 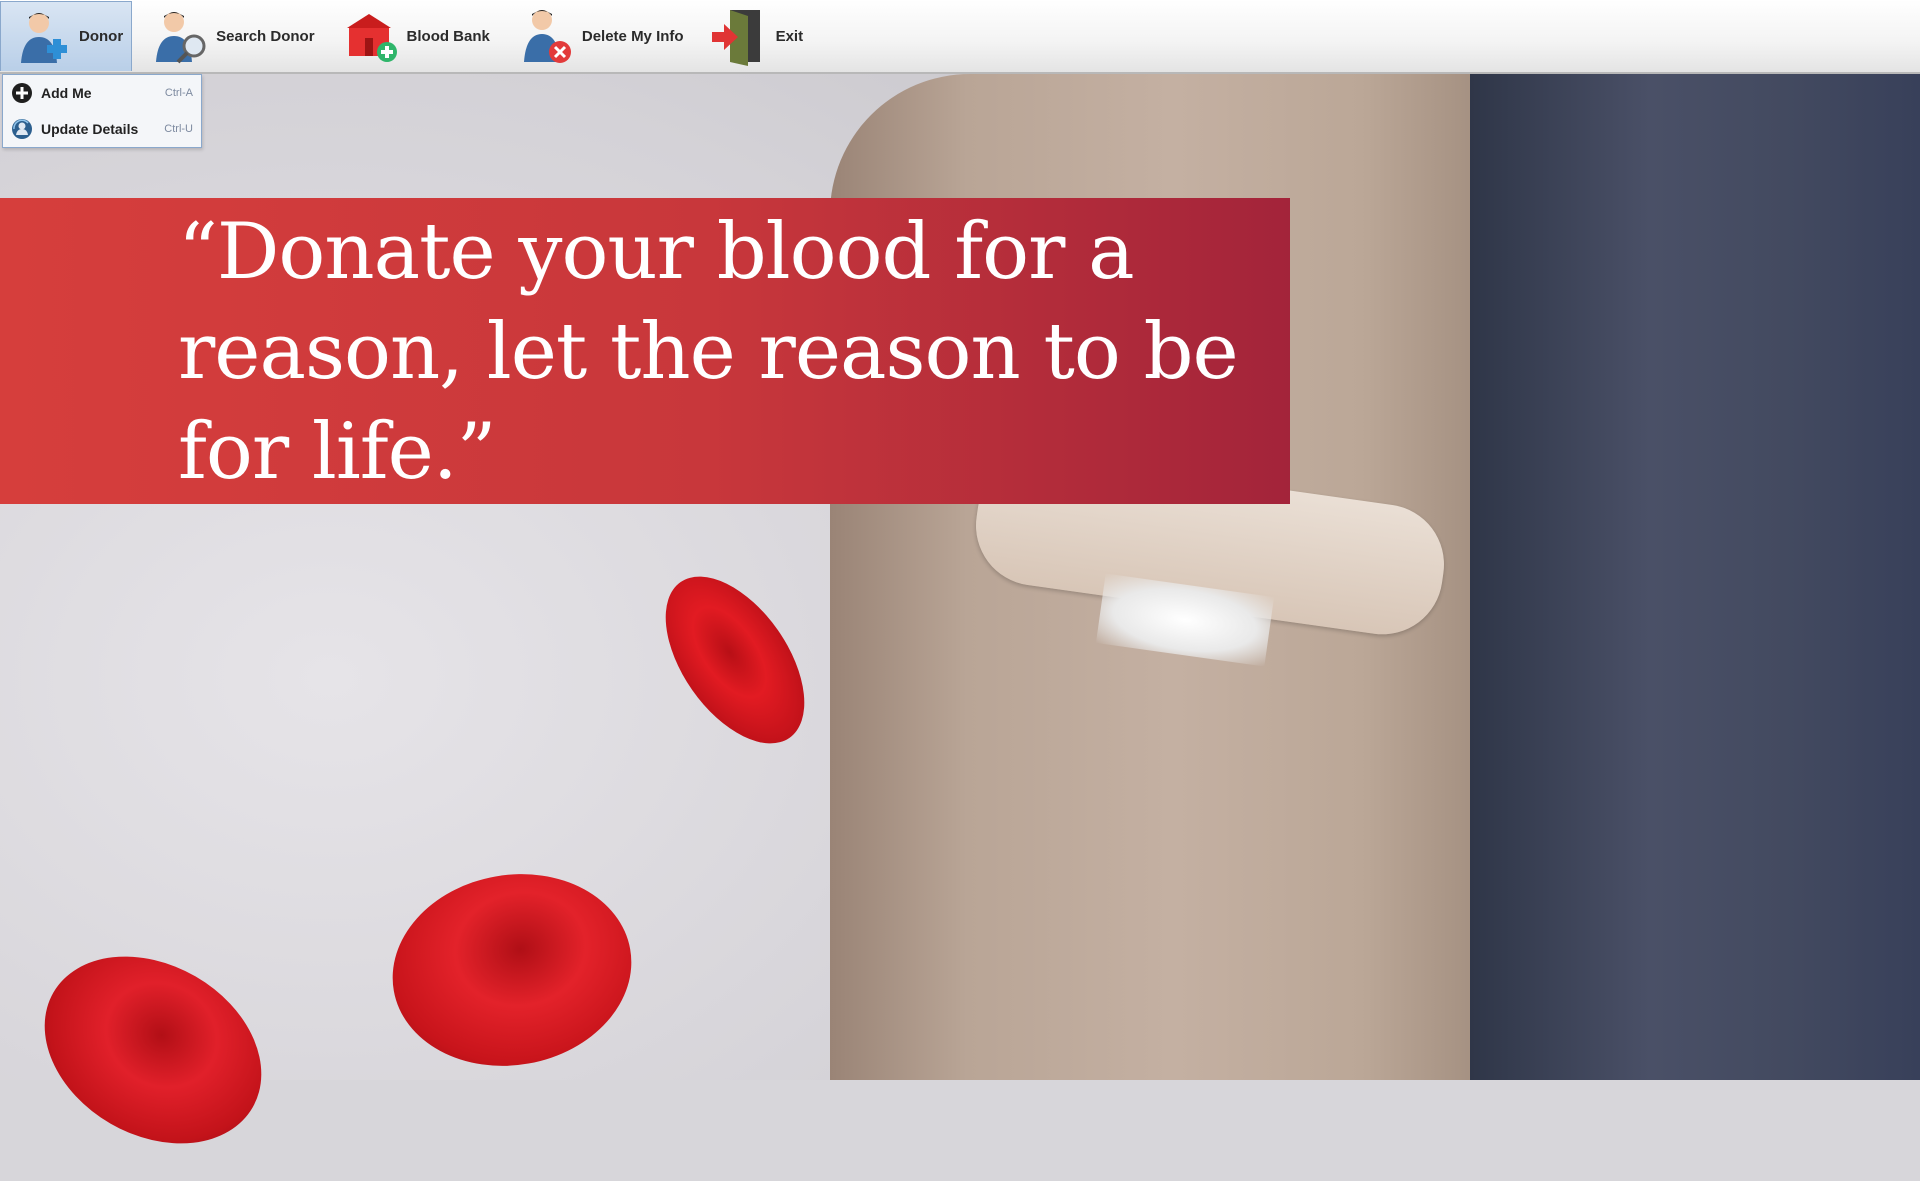 What do you see at coordinates (371, 38) in the screenshot?
I see `blood-bank-icon` at bounding box center [371, 38].